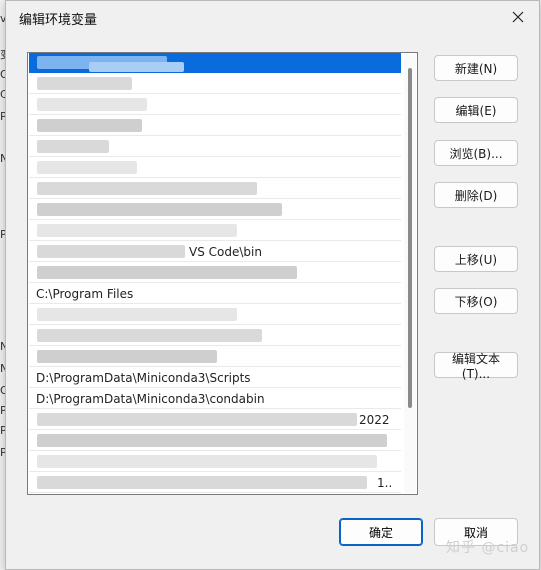  What do you see at coordinates (215, 63) in the screenshot?
I see `list-item-selected` at bounding box center [215, 63].